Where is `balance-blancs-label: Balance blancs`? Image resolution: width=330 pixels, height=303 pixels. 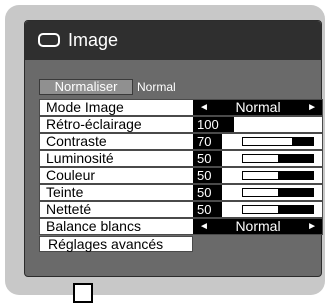 balance-blancs-label: Balance blancs is located at coordinates (116, 226).